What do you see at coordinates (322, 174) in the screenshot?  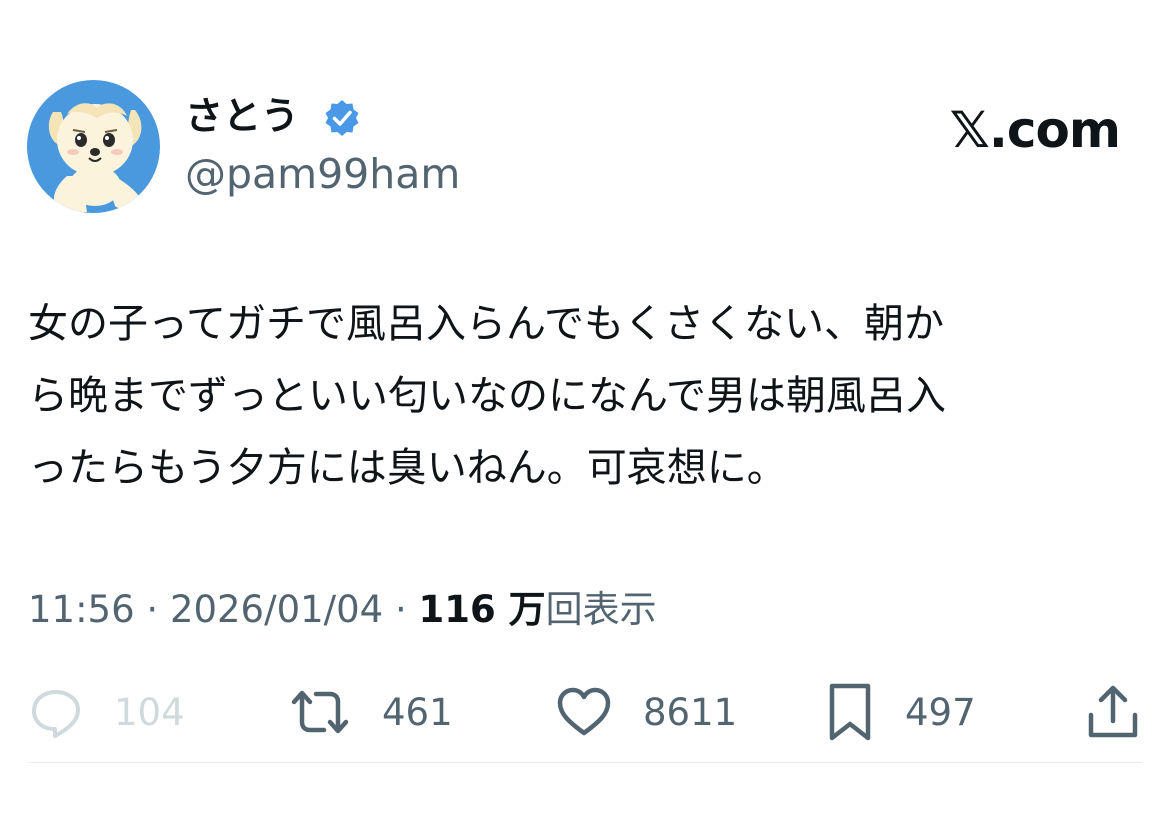 I see `user-handle: @pam99ham` at bounding box center [322, 174].